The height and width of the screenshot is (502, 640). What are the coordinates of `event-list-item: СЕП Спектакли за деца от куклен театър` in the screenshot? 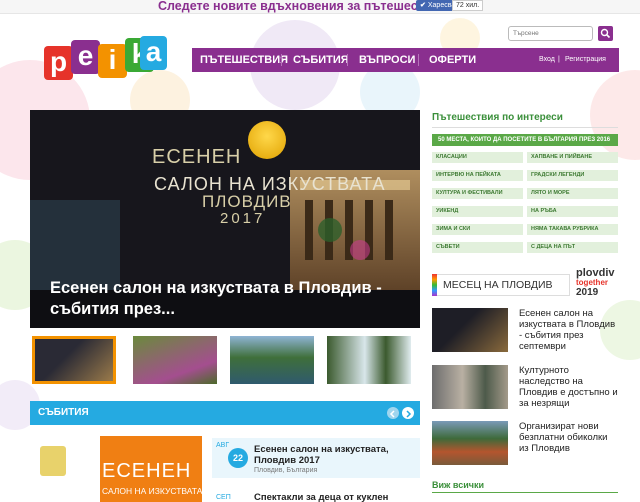 It's located at (316, 493).